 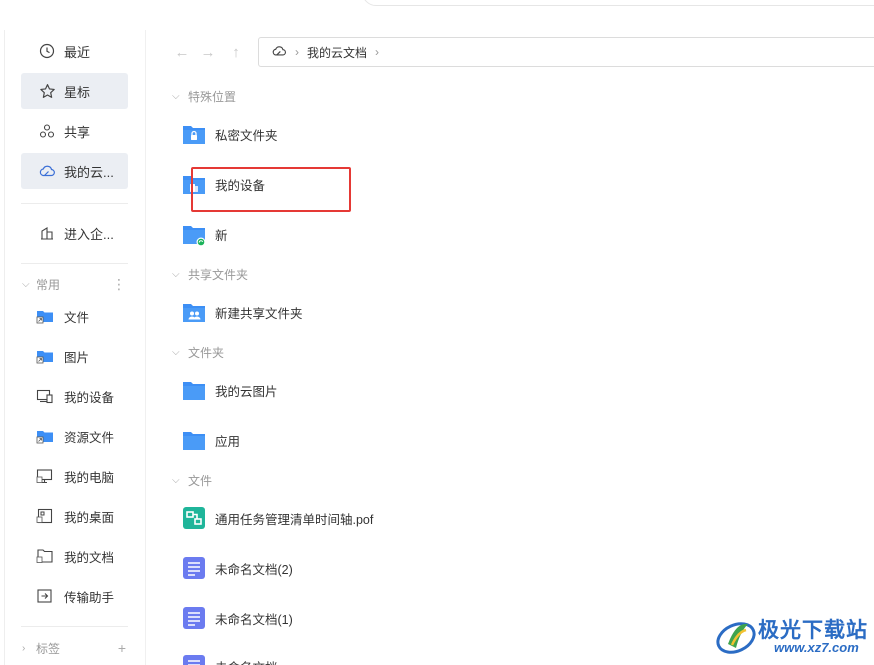 I want to click on section-header: ⌵ 文件, so click(x=192, y=480).